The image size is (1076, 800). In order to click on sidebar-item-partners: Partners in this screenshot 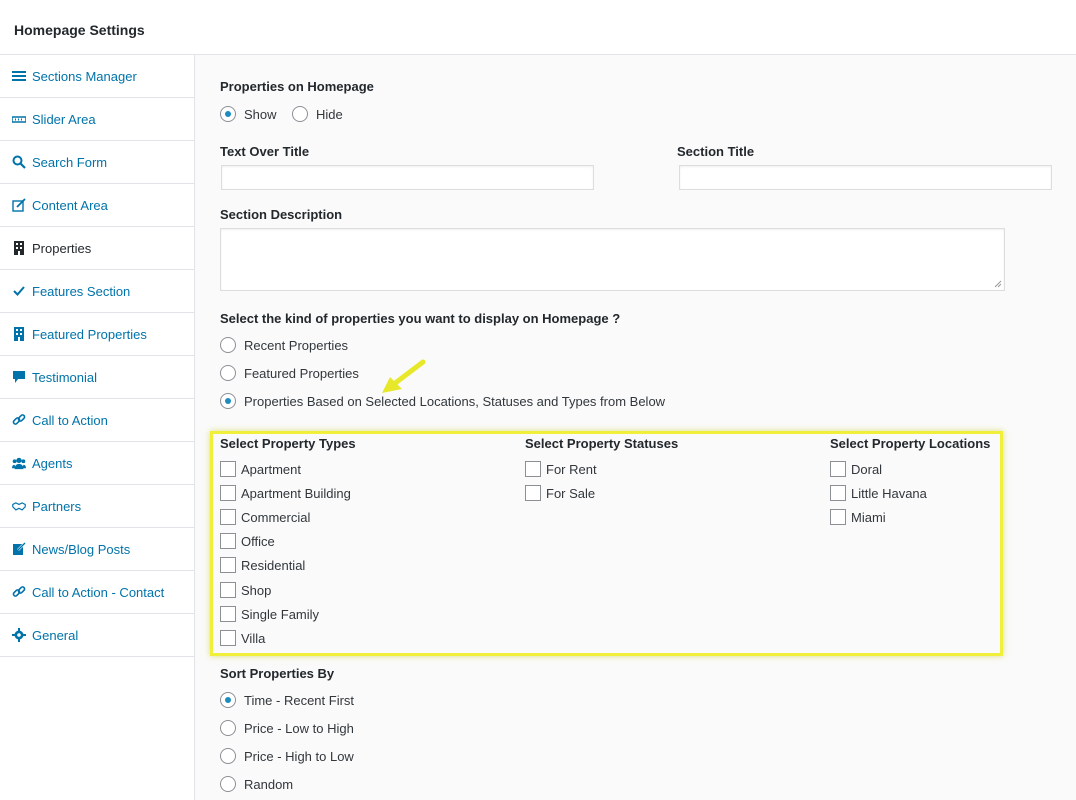, I will do `click(97, 506)`.